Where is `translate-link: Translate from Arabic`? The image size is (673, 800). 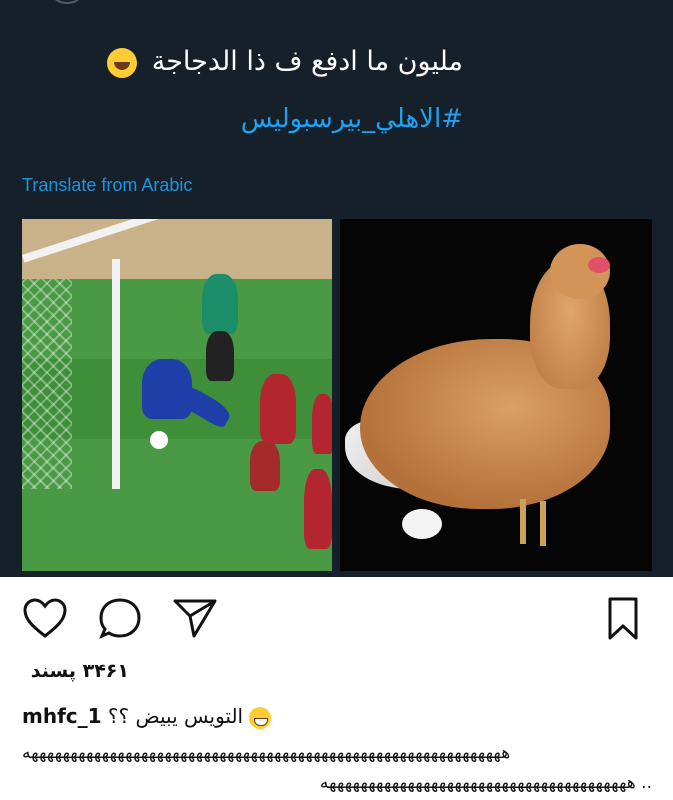 translate-link: Translate from Arabic is located at coordinates (107, 185).